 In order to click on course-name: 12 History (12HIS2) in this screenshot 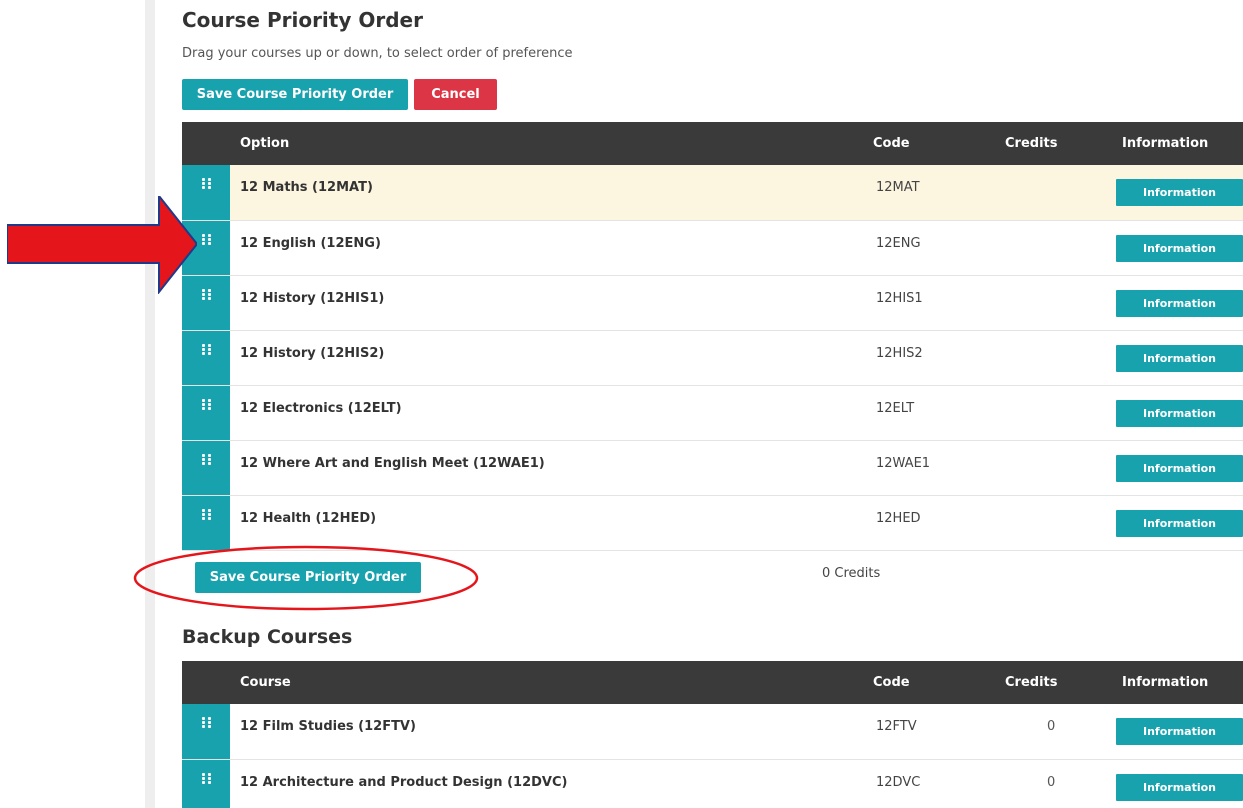, I will do `click(312, 353)`.